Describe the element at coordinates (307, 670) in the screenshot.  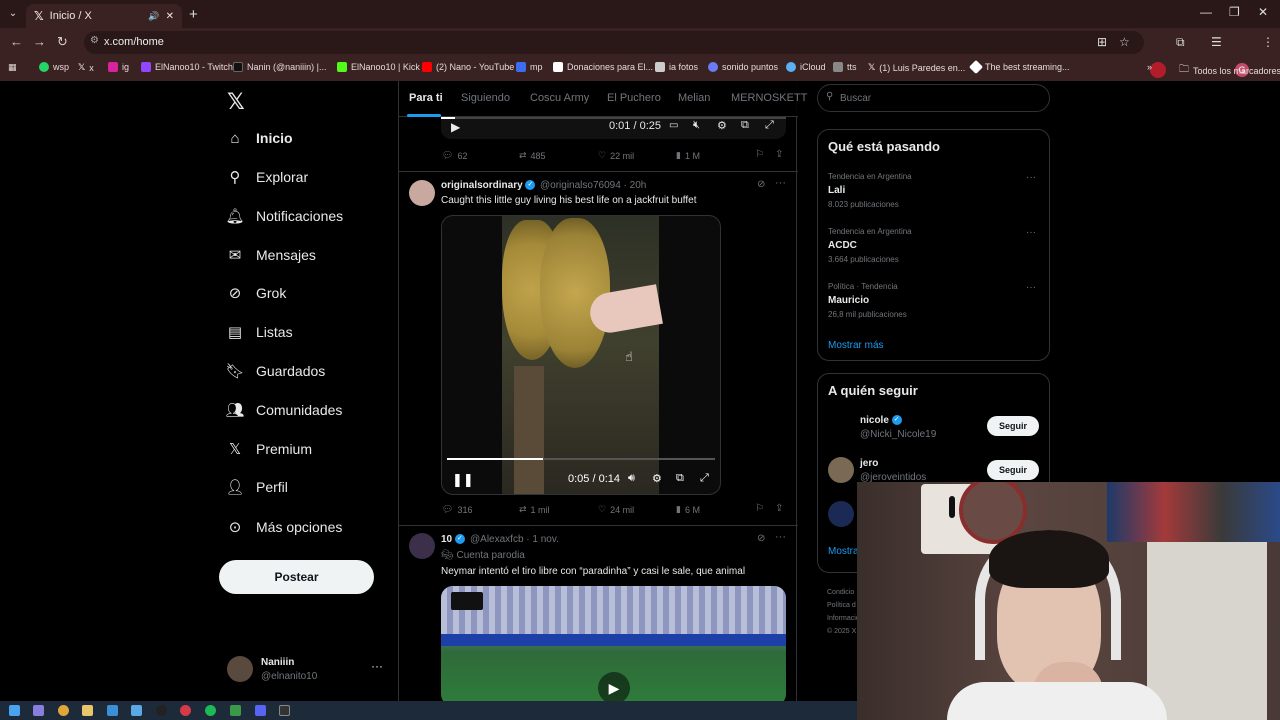
I see `account-switcher: Naniiin @elnanito10 ···` at that location.